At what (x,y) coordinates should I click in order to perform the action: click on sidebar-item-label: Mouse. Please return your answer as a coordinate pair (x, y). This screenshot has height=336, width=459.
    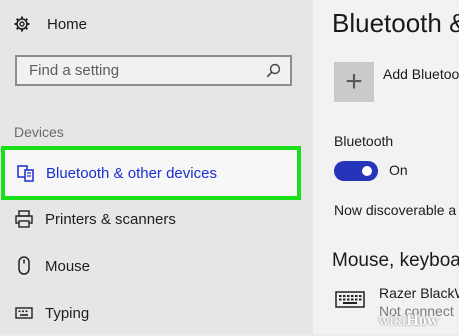
    Looking at the image, I should click on (68, 266).